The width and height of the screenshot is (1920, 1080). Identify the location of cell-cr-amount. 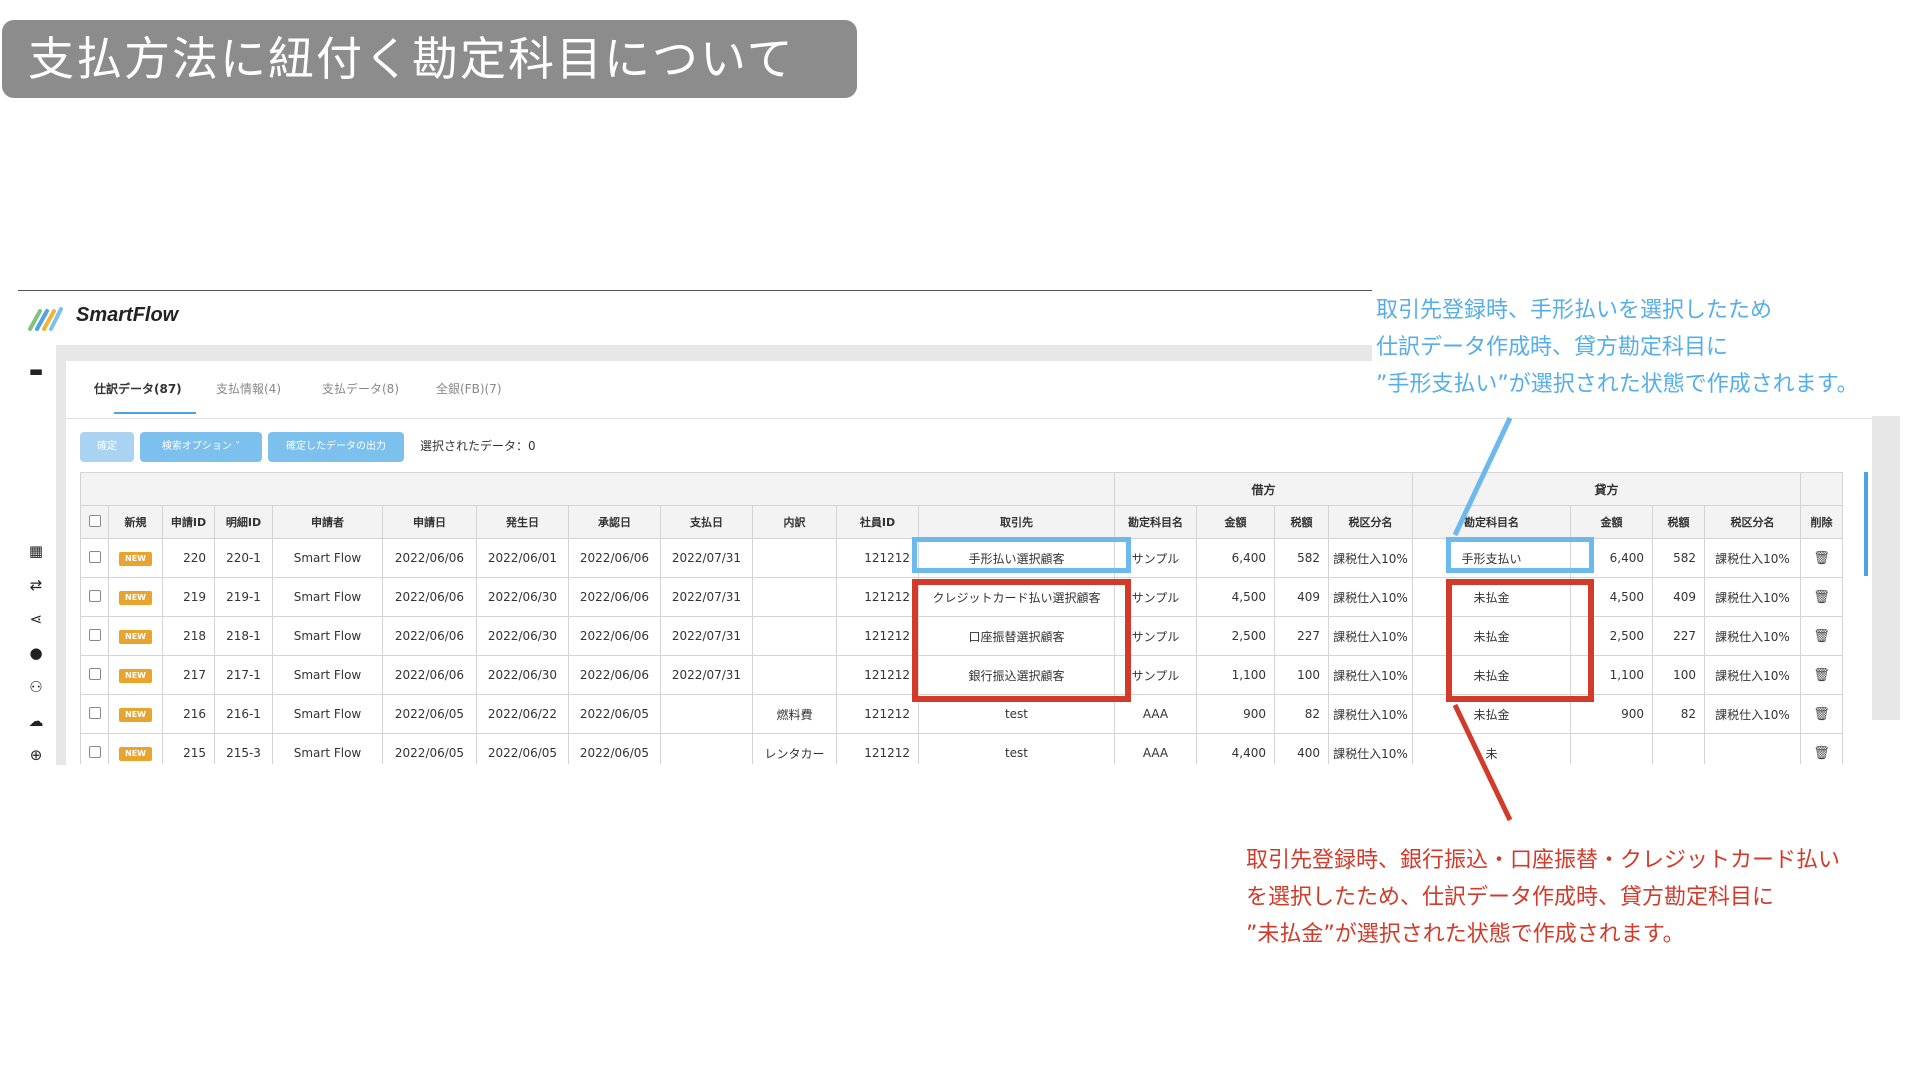
(1611, 748).